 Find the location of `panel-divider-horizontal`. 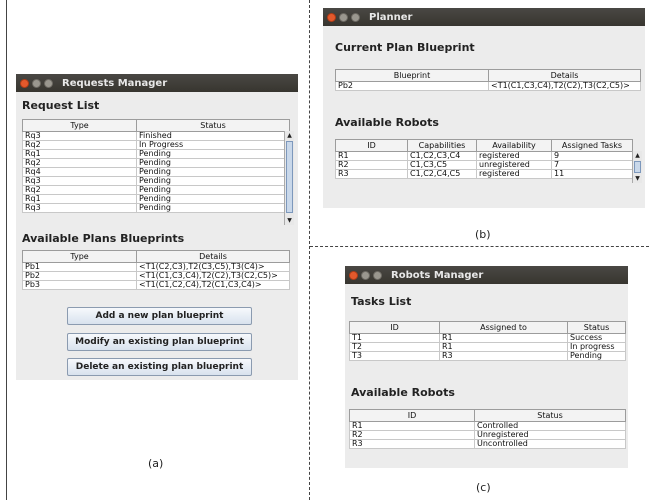

panel-divider-horizontal is located at coordinates (479, 246).